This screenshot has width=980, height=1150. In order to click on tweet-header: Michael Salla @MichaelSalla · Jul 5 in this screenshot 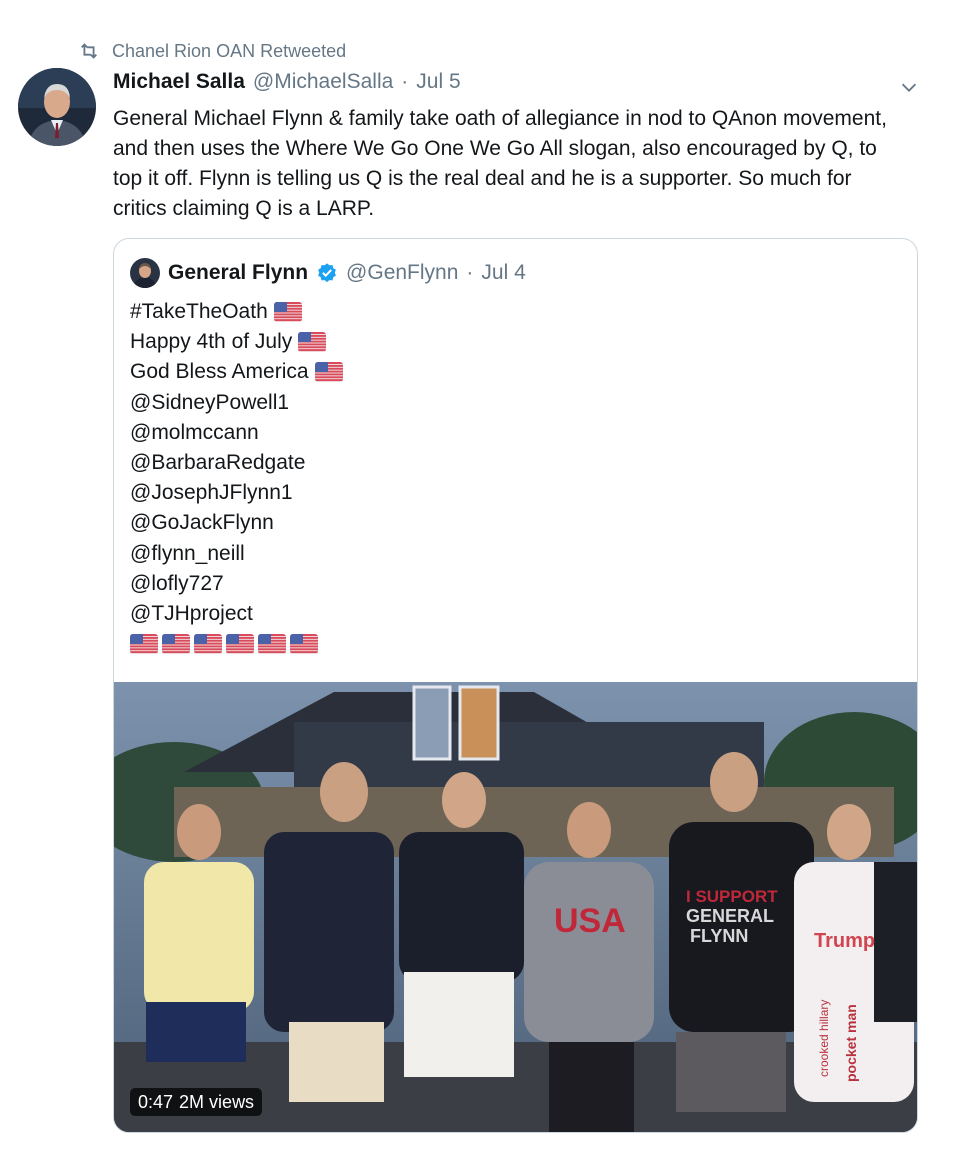, I will do `click(287, 85)`.